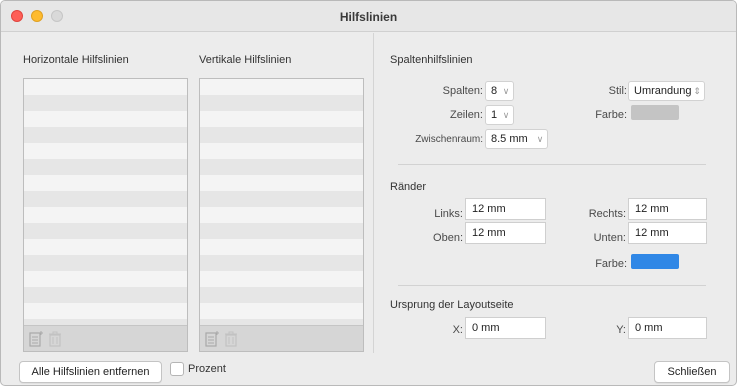 The width and height of the screenshot is (737, 386). I want to click on column-guides-title: Spaltenhilfslinien, so click(431, 60).